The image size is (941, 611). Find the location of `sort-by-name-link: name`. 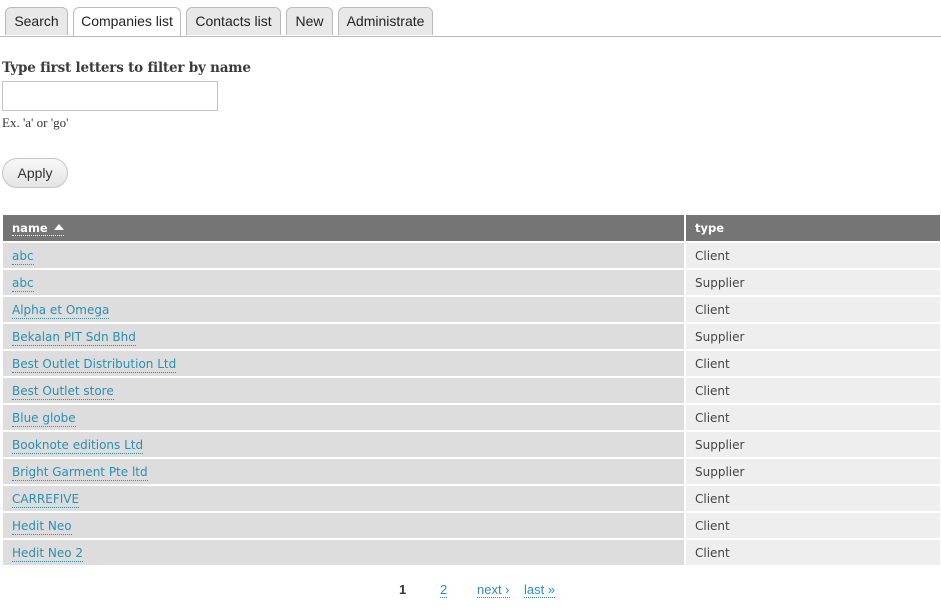

sort-by-name-link: name is located at coordinates (38, 228).